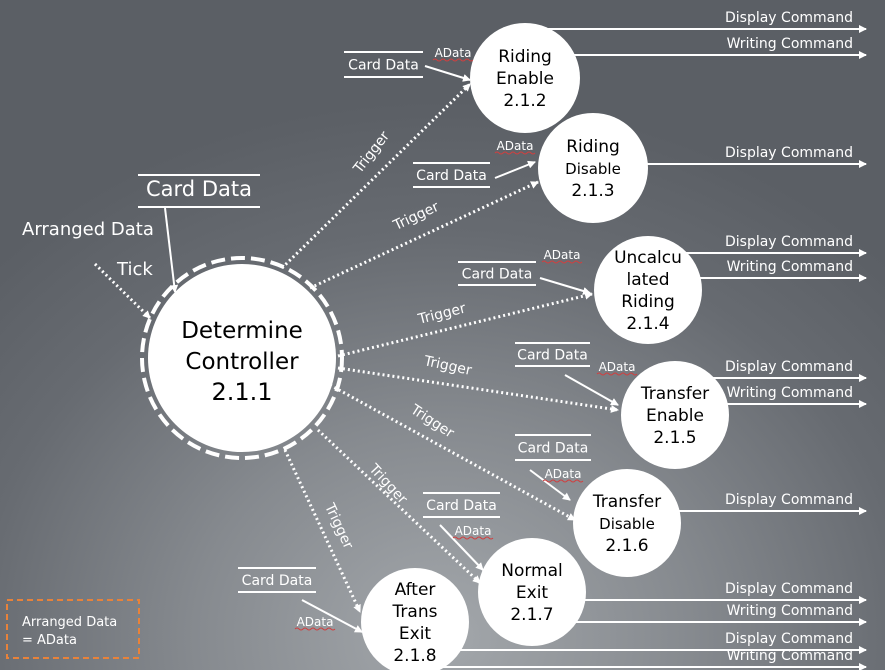  I want to click on process-label-line: Uncalcu, so click(648, 258).